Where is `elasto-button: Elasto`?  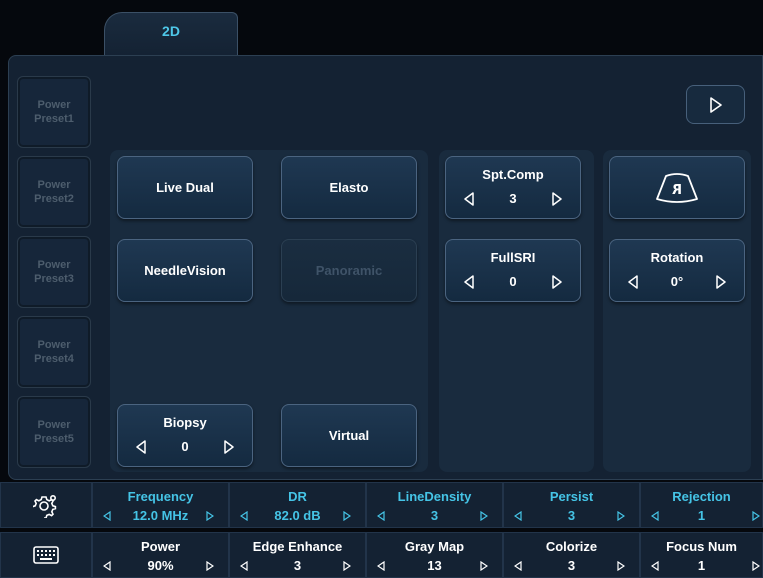 elasto-button: Elasto is located at coordinates (349, 187).